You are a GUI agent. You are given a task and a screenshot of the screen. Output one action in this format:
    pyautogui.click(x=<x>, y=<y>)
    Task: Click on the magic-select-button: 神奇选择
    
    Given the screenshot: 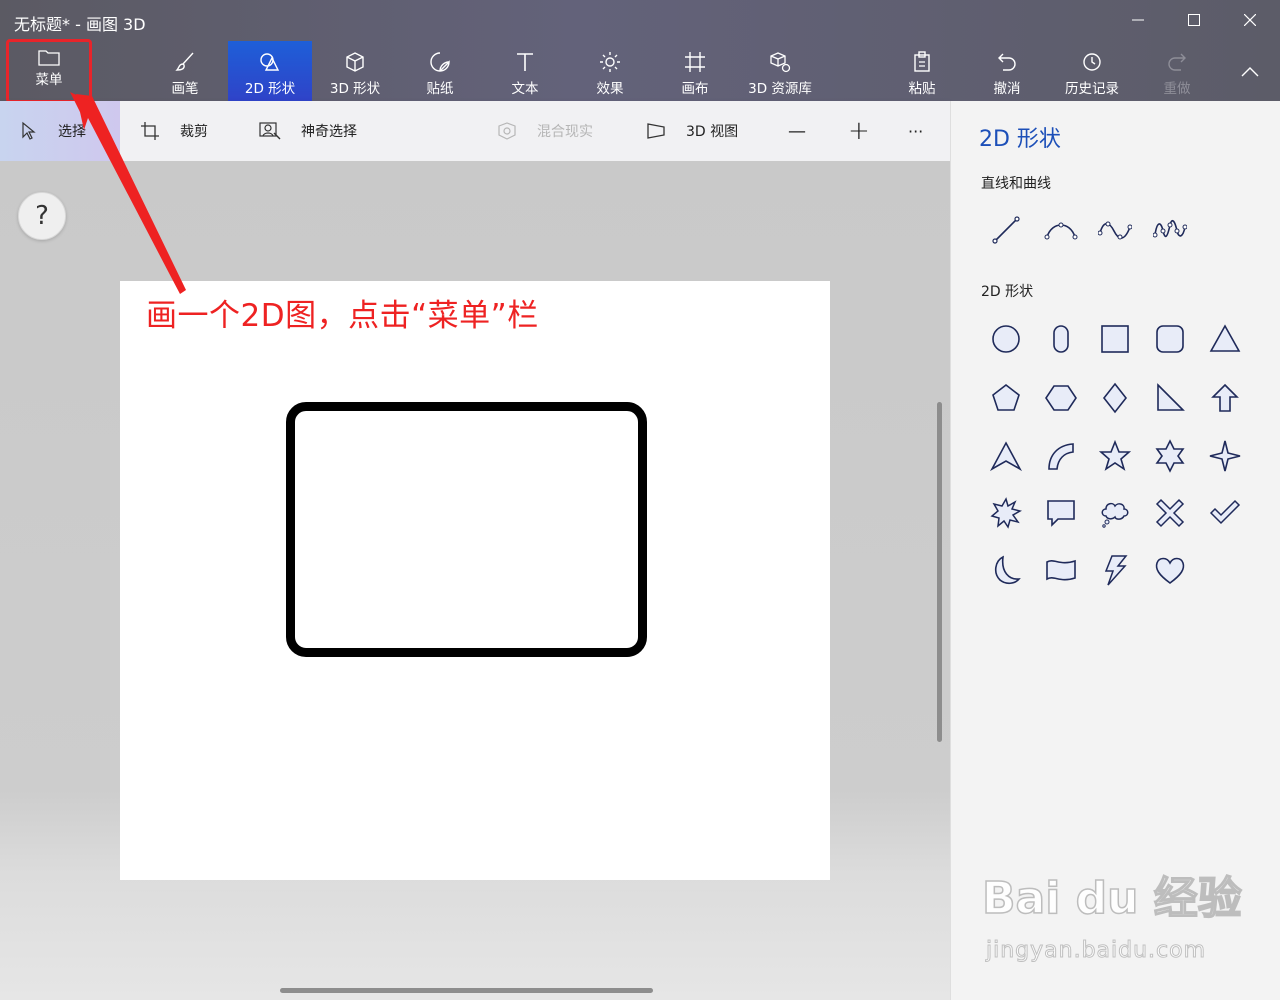 What is the action you would take?
    pyautogui.click(x=308, y=131)
    